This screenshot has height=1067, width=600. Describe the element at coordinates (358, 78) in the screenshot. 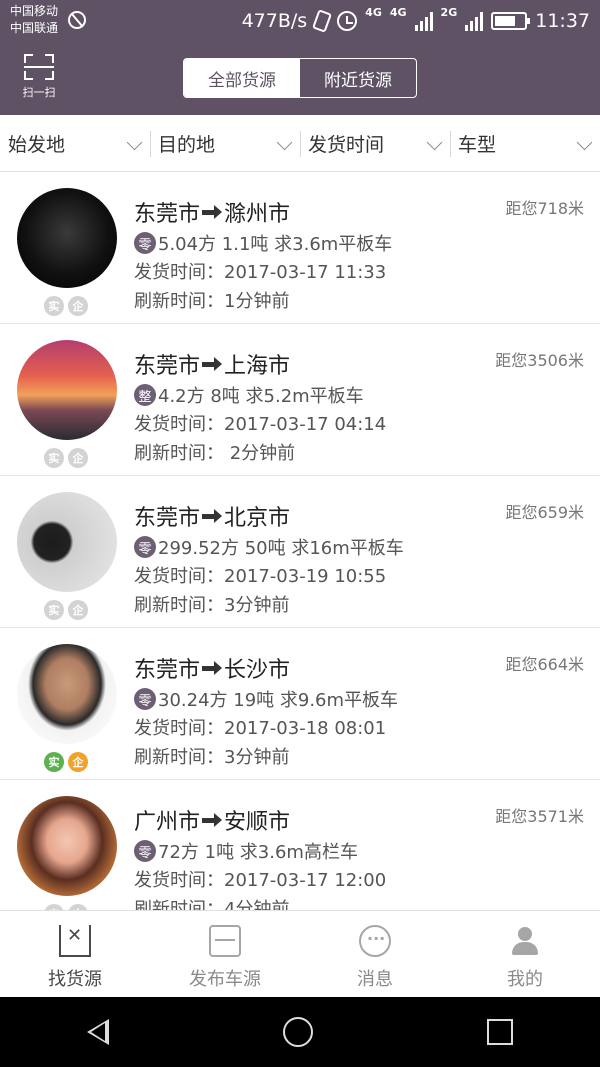

I see `tab-nearby-cargo: 附近货源` at that location.